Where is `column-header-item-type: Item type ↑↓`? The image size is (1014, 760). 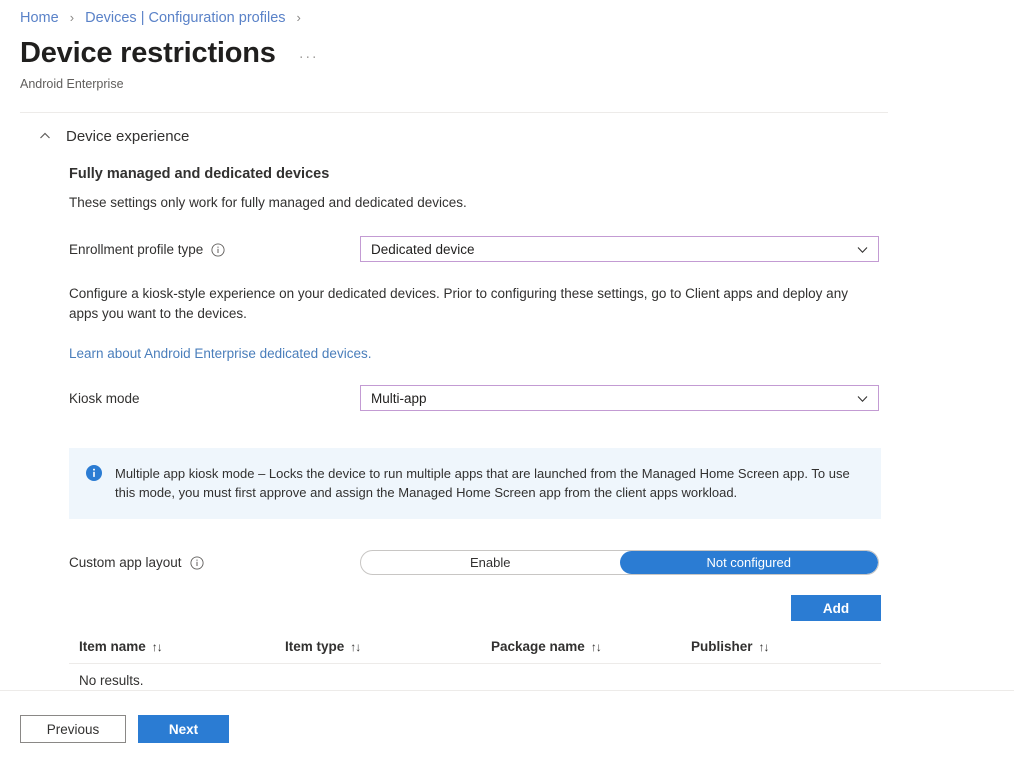
column-header-item-type: Item type ↑↓ is located at coordinates (378, 648).